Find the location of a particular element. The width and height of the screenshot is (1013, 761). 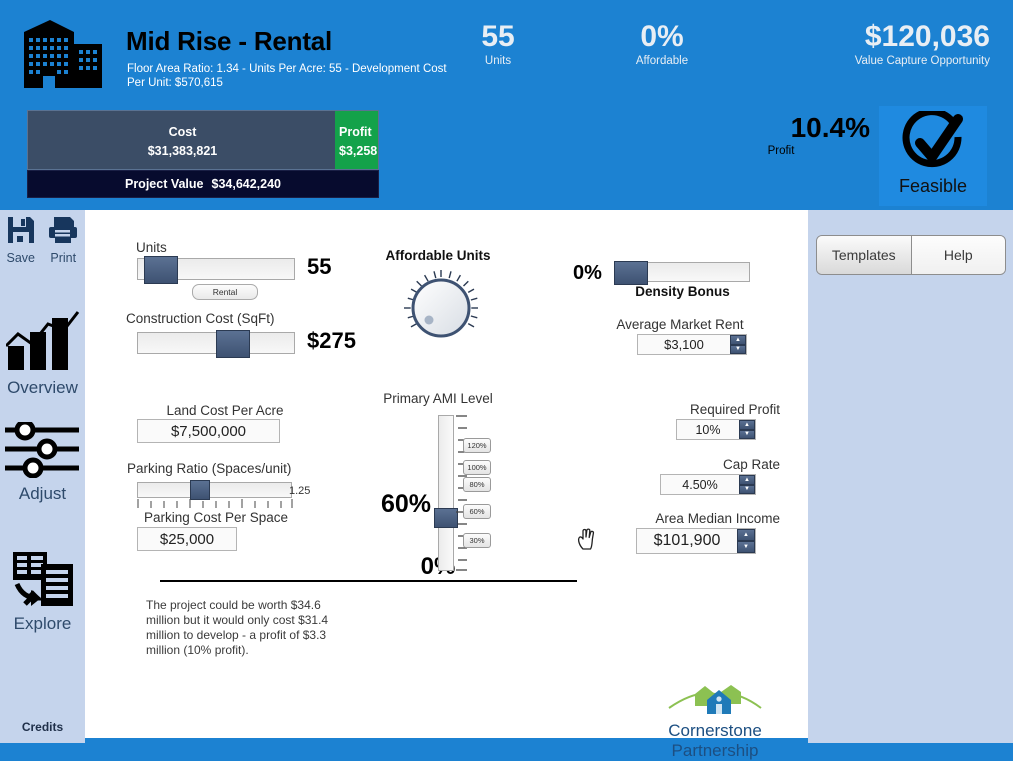

project-value-label: Project Value is located at coordinates (164, 184).